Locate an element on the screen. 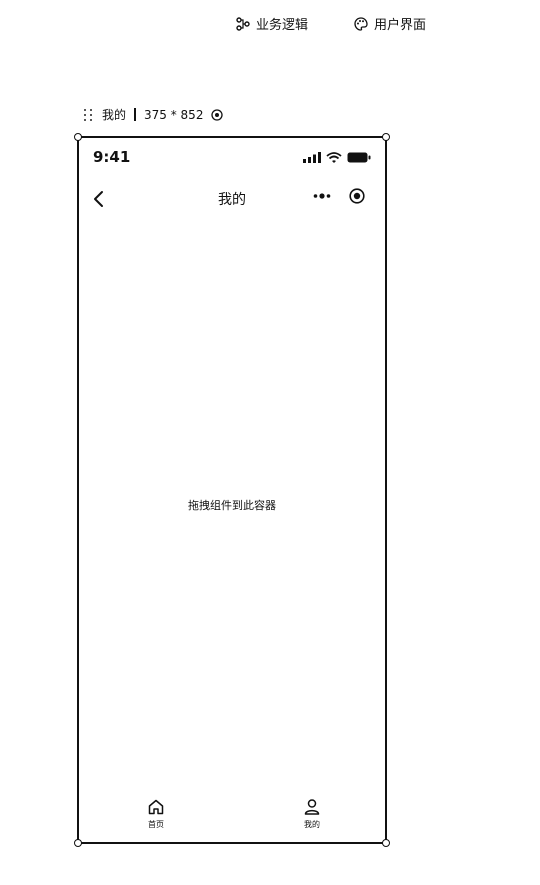 The image size is (540, 885). tabbar-item-home: 首页 is located at coordinates (156, 814).